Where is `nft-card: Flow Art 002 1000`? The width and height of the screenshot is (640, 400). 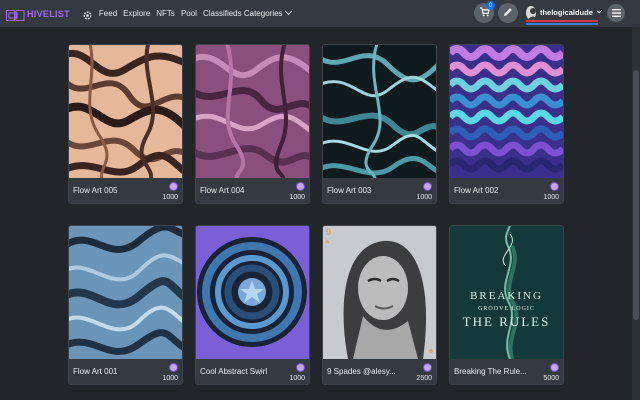 nft-card: Flow Art 002 1000 is located at coordinates (506, 124).